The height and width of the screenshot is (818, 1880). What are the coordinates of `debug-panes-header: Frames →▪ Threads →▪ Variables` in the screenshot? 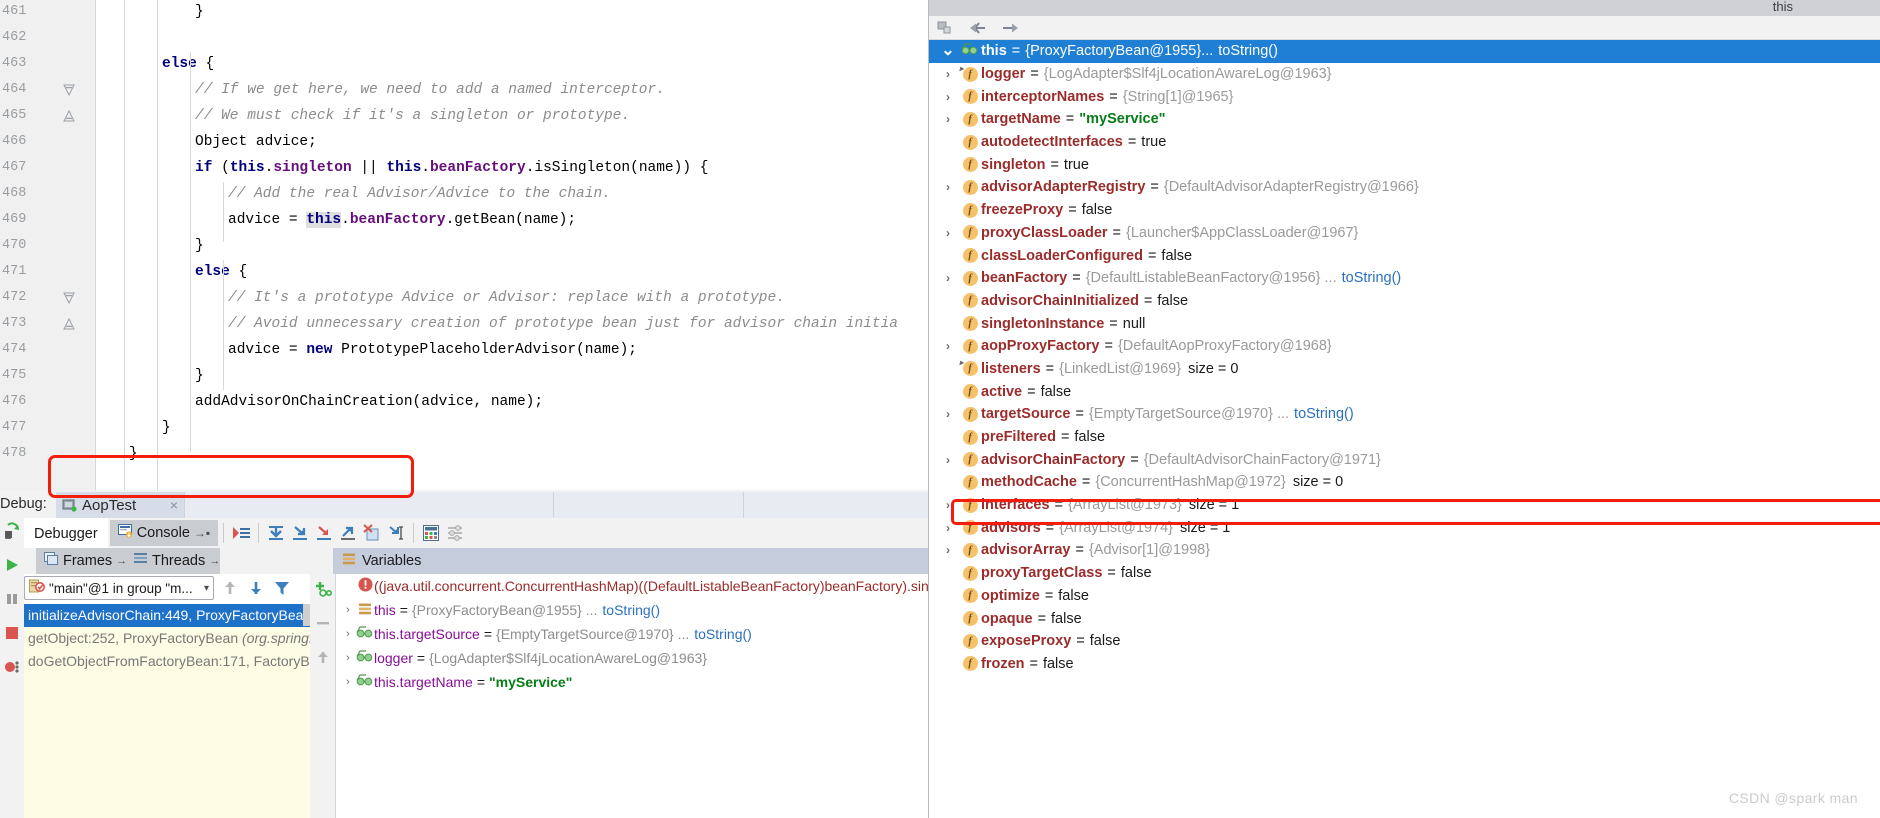 It's located at (476, 561).